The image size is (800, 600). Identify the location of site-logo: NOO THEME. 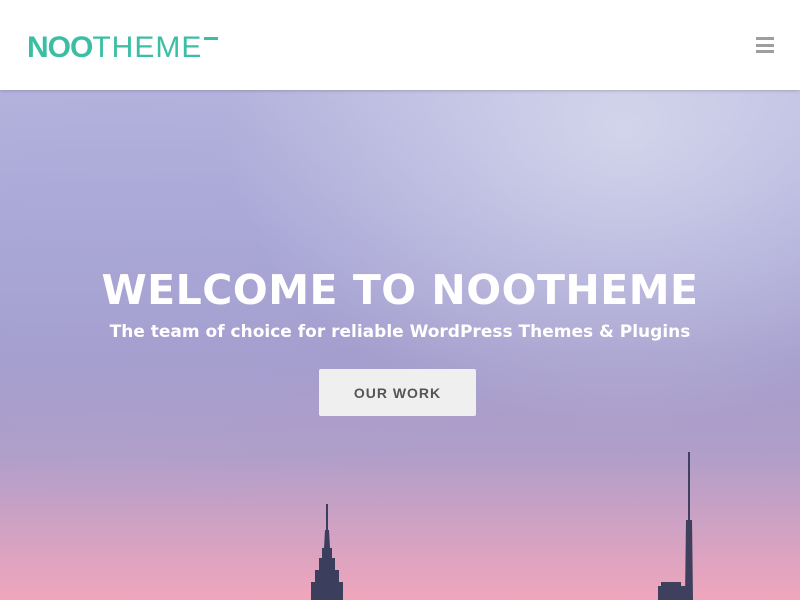
(123, 47).